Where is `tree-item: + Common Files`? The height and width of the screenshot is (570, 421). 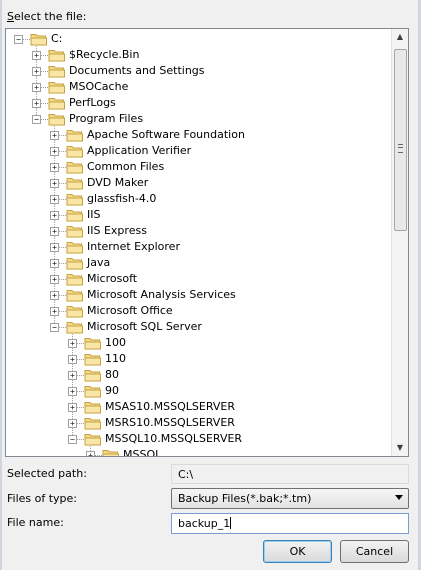 tree-item: + Common Files is located at coordinates (200, 167).